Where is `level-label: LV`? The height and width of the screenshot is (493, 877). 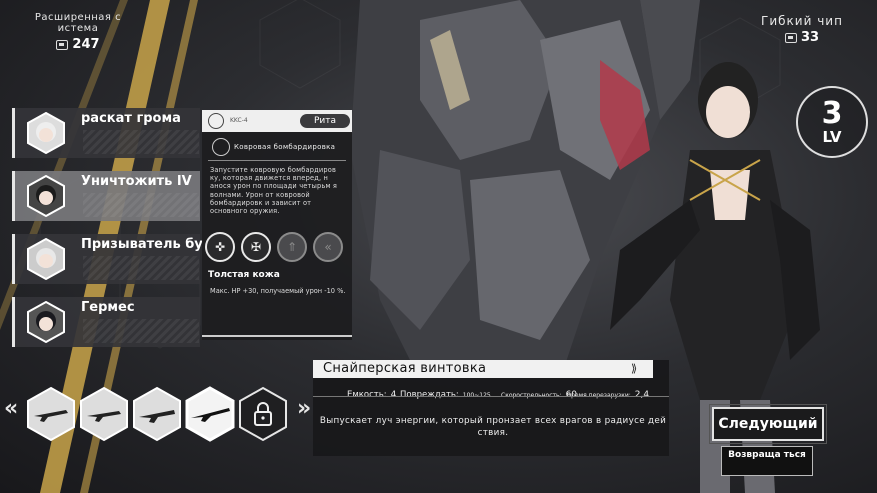 level-label: LV is located at coordinates (832, 137).